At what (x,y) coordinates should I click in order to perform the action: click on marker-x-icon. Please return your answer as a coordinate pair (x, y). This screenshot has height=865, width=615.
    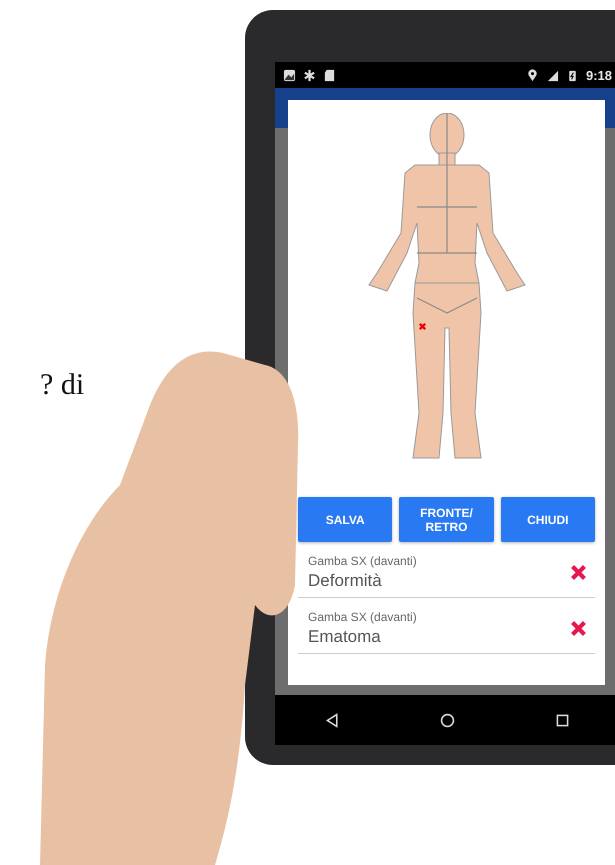
    Looking at the image, I should click on (422, 326).